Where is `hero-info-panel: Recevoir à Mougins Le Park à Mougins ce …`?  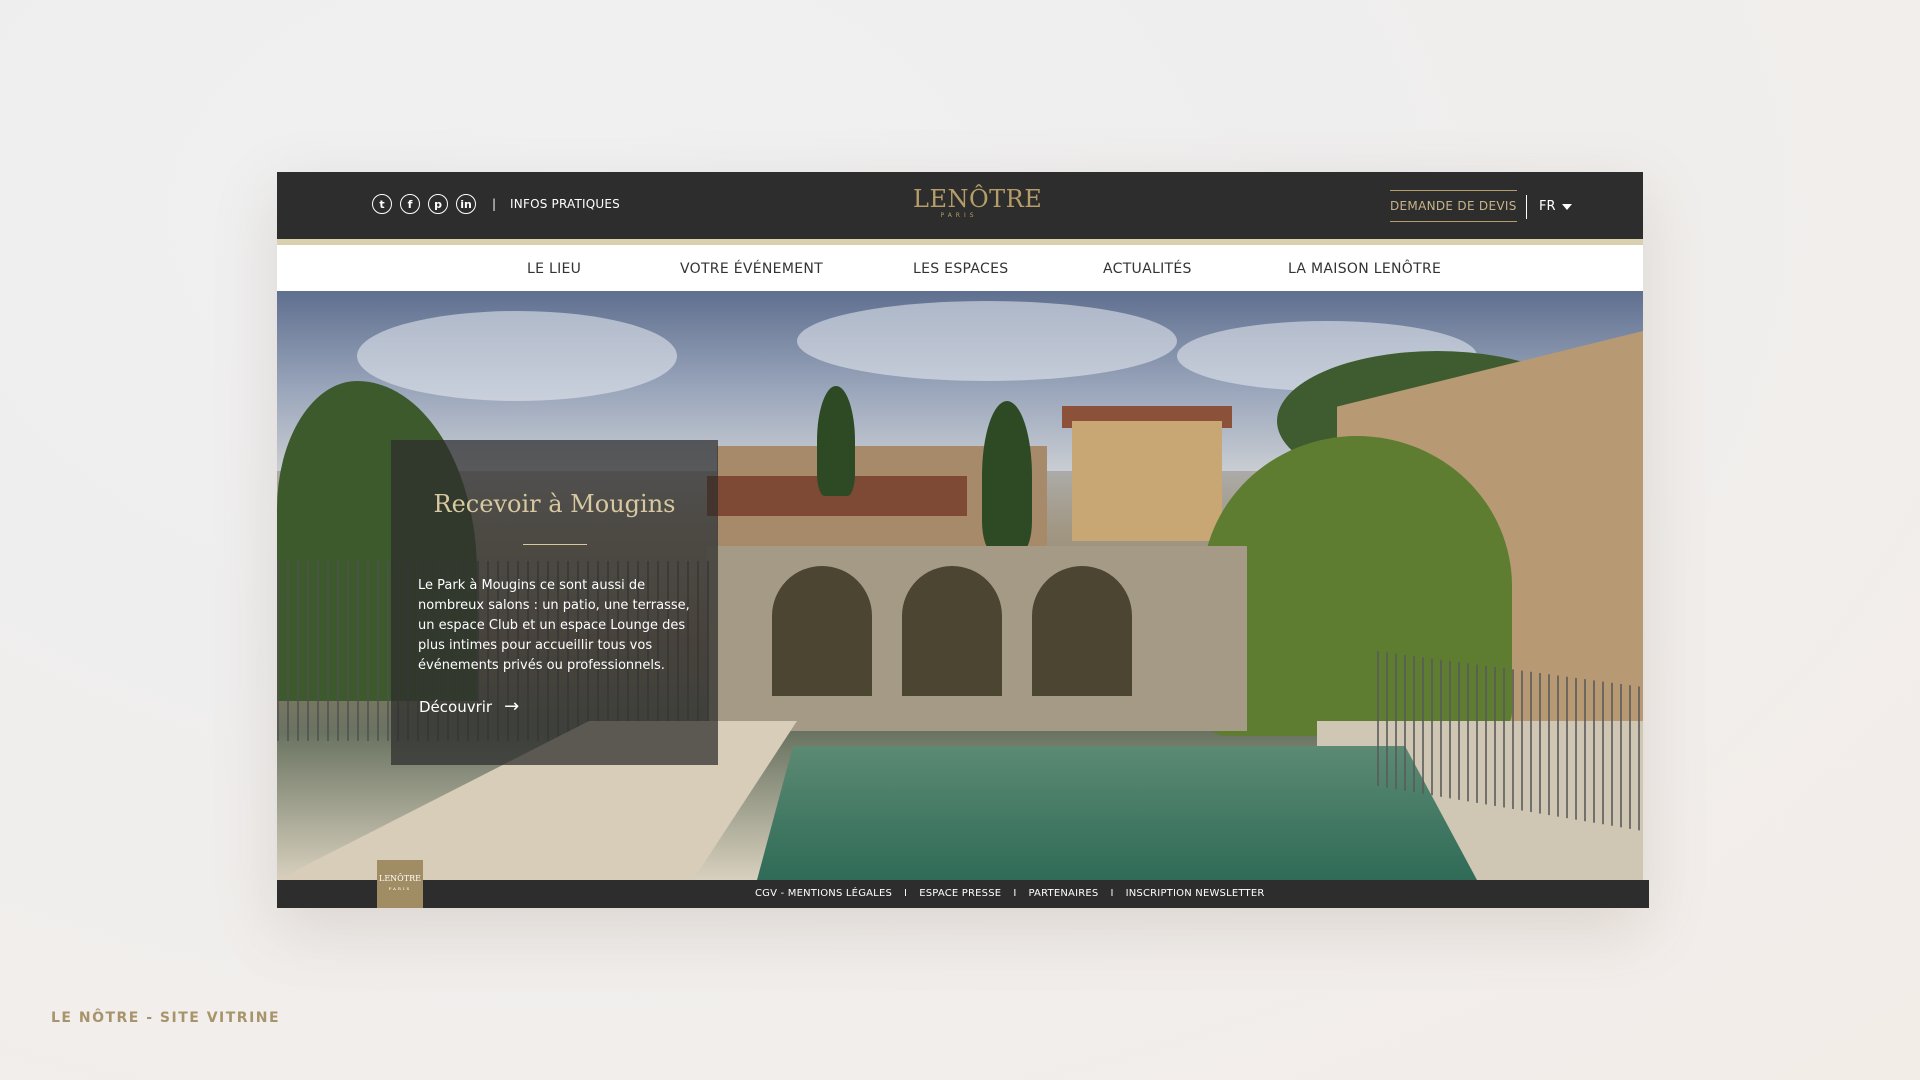
hero-info-panel: Recevoir à Mougins Le Park à Mougins ce … is located at coordinates (554, 602).